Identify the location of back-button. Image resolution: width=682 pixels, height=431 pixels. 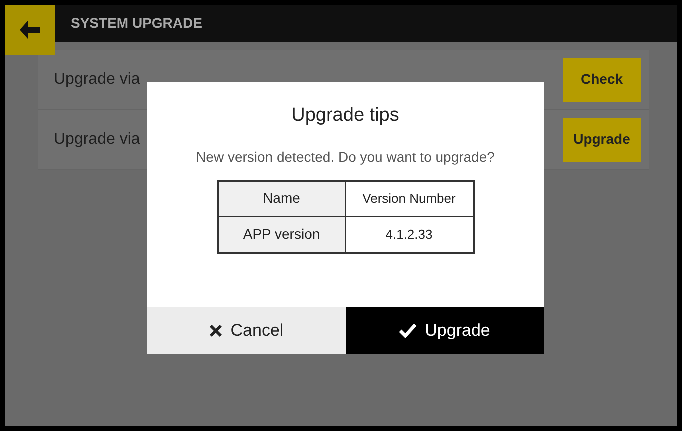
(30, 30).